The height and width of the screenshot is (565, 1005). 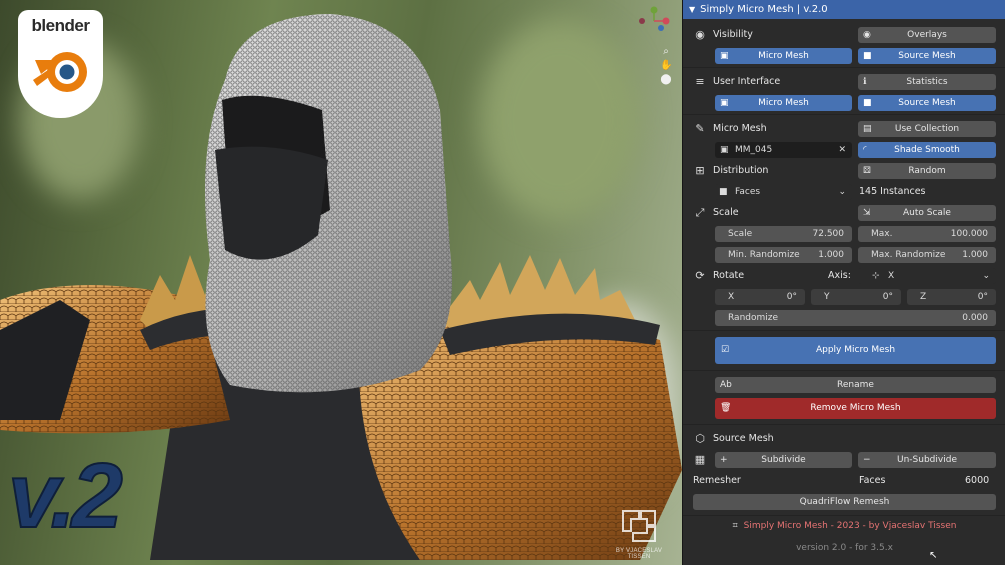 I want to click on collapse-chevron-icon: ▼, so click(x=692, y=9).